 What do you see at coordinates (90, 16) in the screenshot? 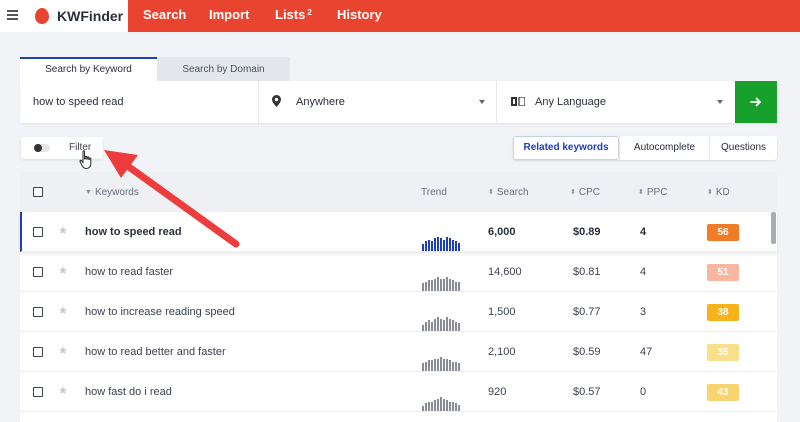
I see `app-name: KWFinder` at bounding box center [90, 16].